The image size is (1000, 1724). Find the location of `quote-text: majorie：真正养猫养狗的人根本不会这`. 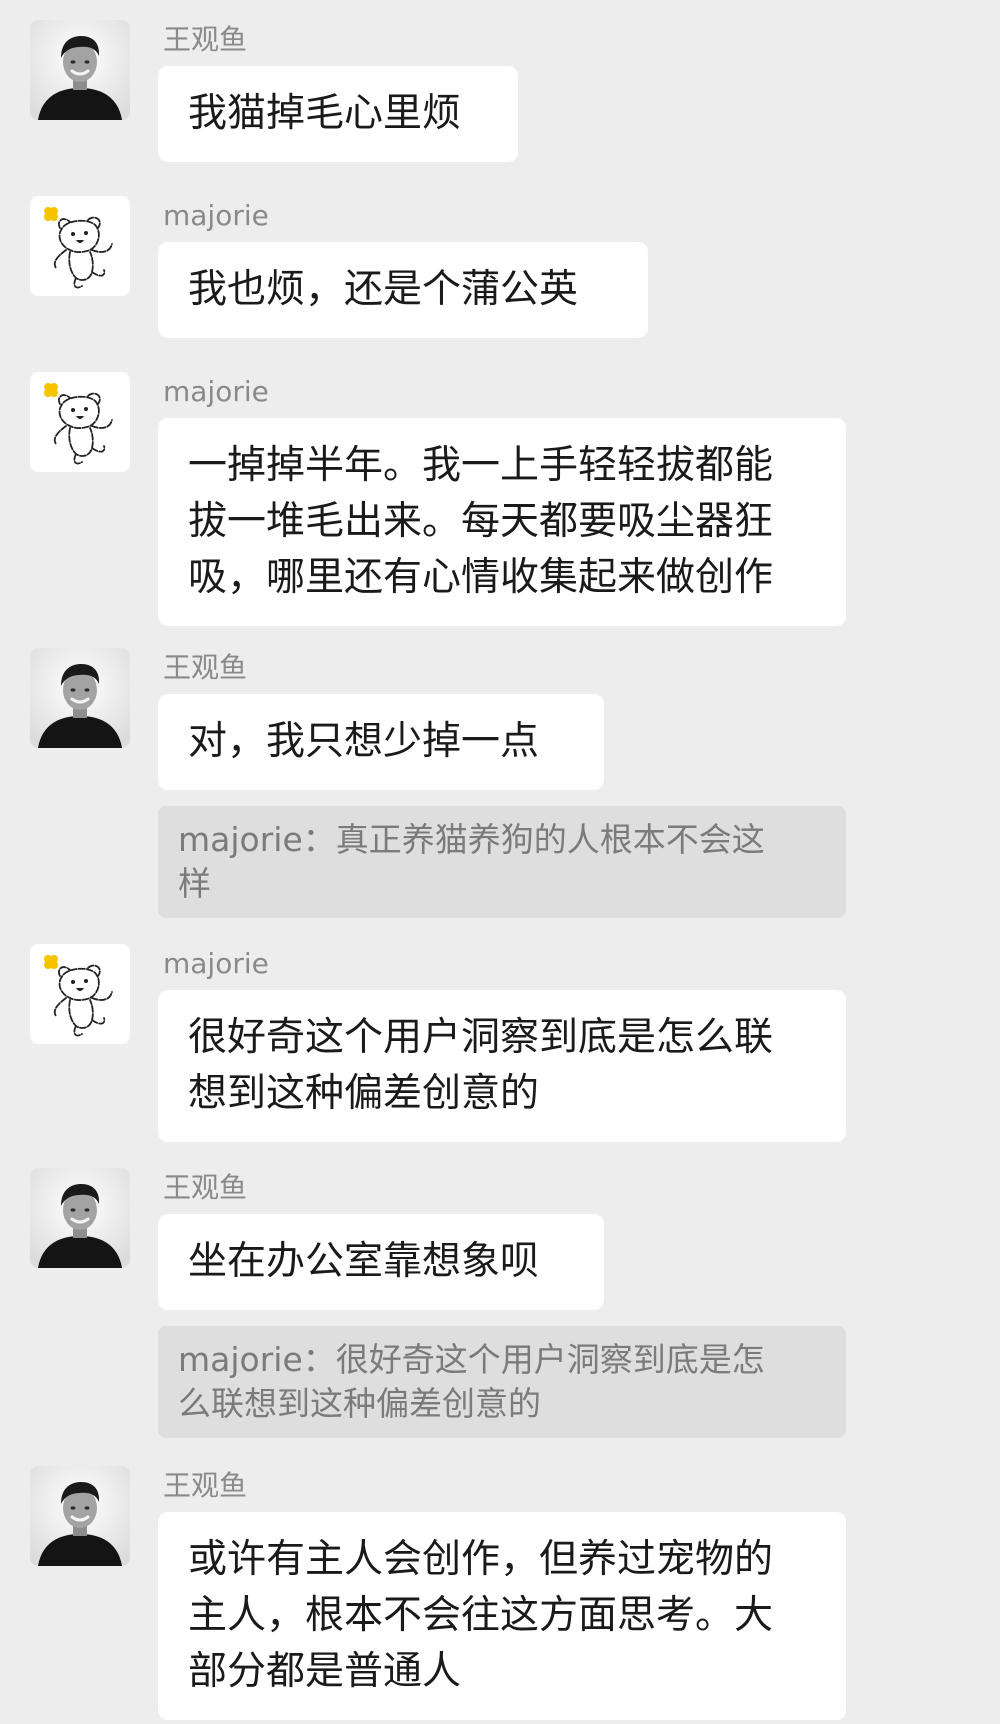

quote-text: majorie：真正养猫养狗的人根本不会这 is located at coordinates (471, 839).